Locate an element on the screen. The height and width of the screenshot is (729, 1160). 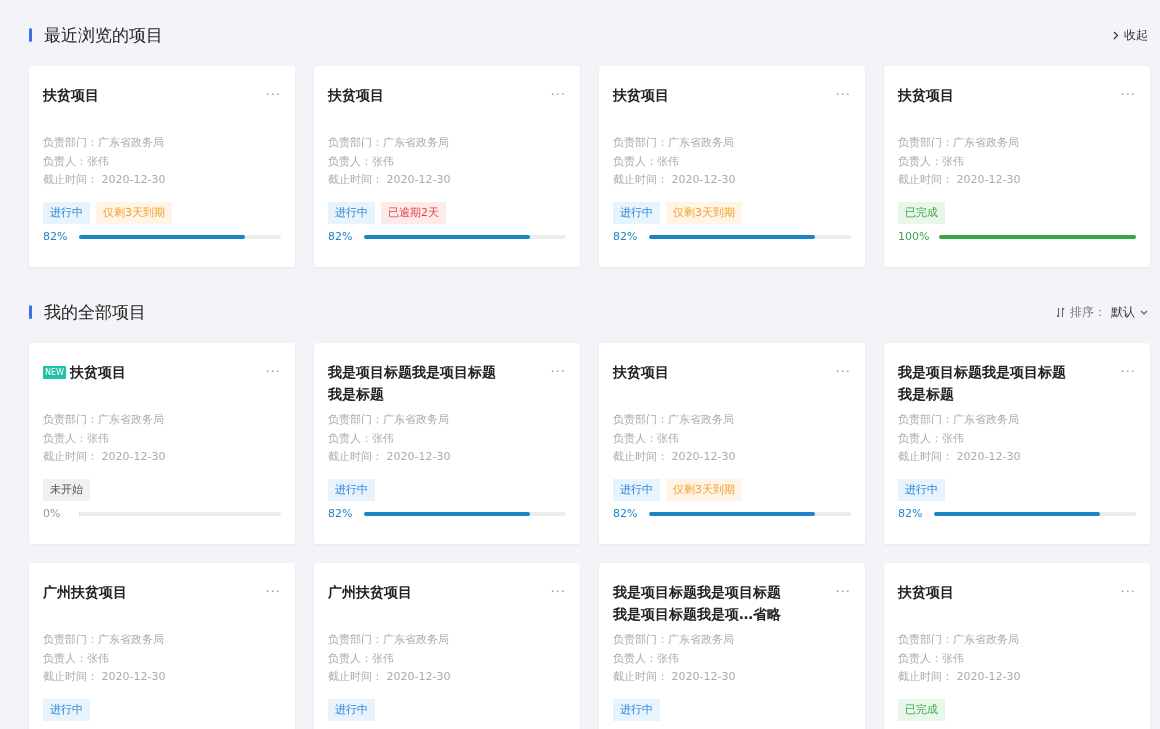
sort-button: 排序： 默认 is located at coordinates (1102, 312).